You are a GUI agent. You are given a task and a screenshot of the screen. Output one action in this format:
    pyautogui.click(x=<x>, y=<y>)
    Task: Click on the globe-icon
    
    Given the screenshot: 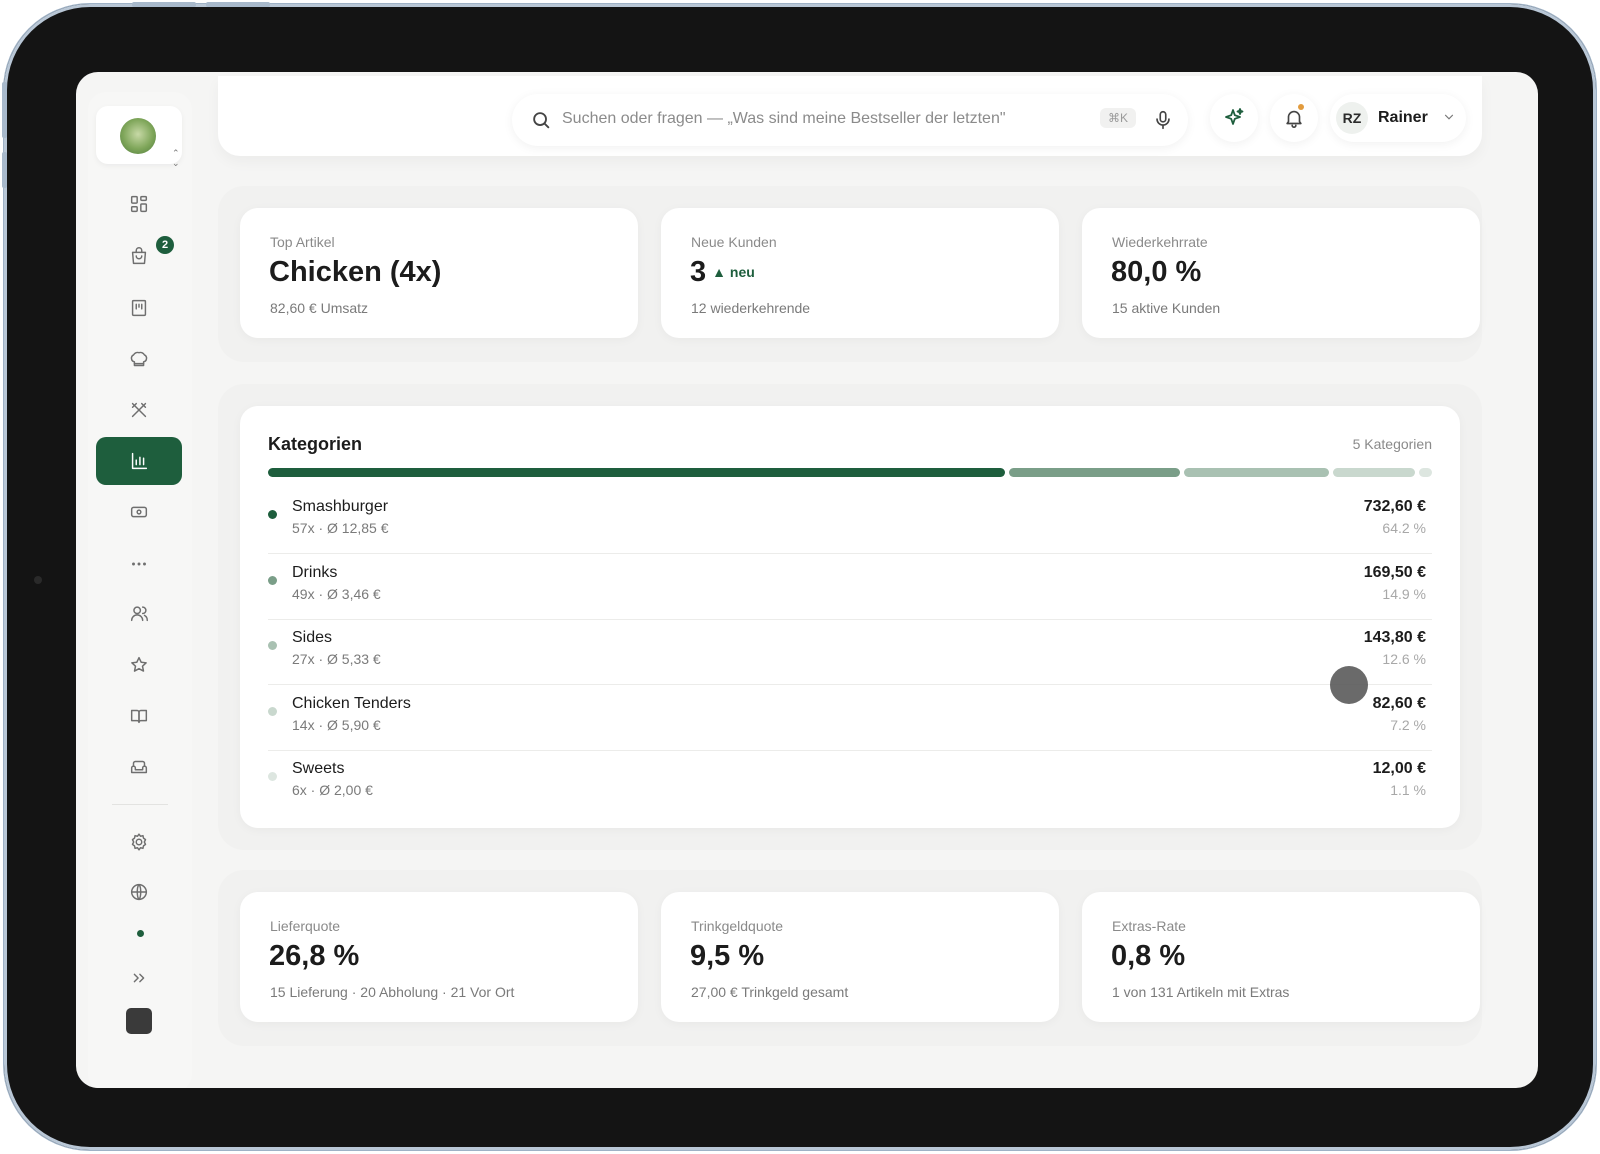 What is the action you would take?
    pyautogui.click(x=139, y=892)
    